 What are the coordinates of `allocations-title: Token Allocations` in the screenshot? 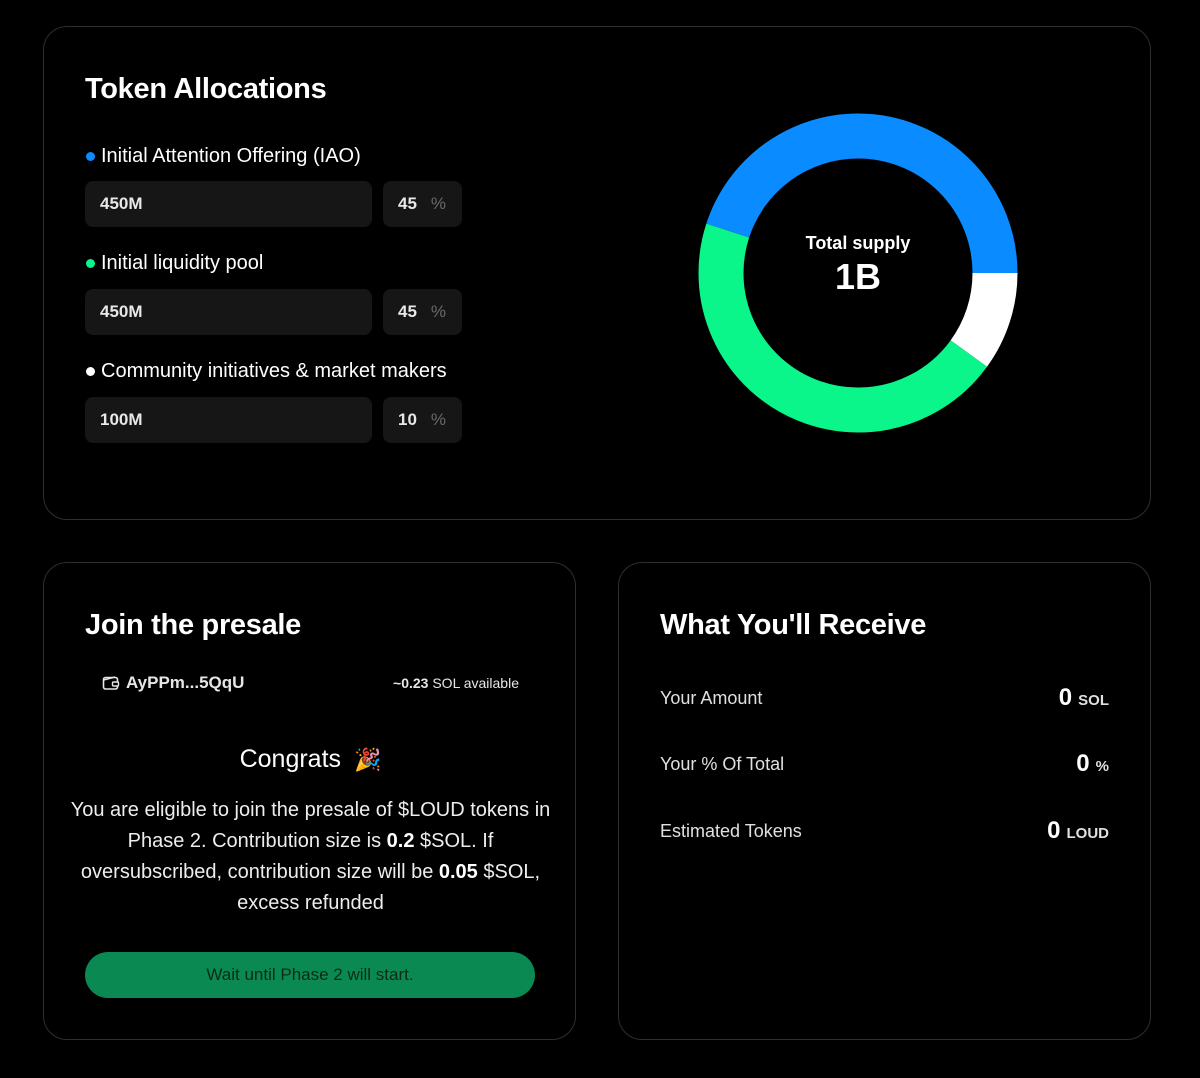 It's located at (206, 89).